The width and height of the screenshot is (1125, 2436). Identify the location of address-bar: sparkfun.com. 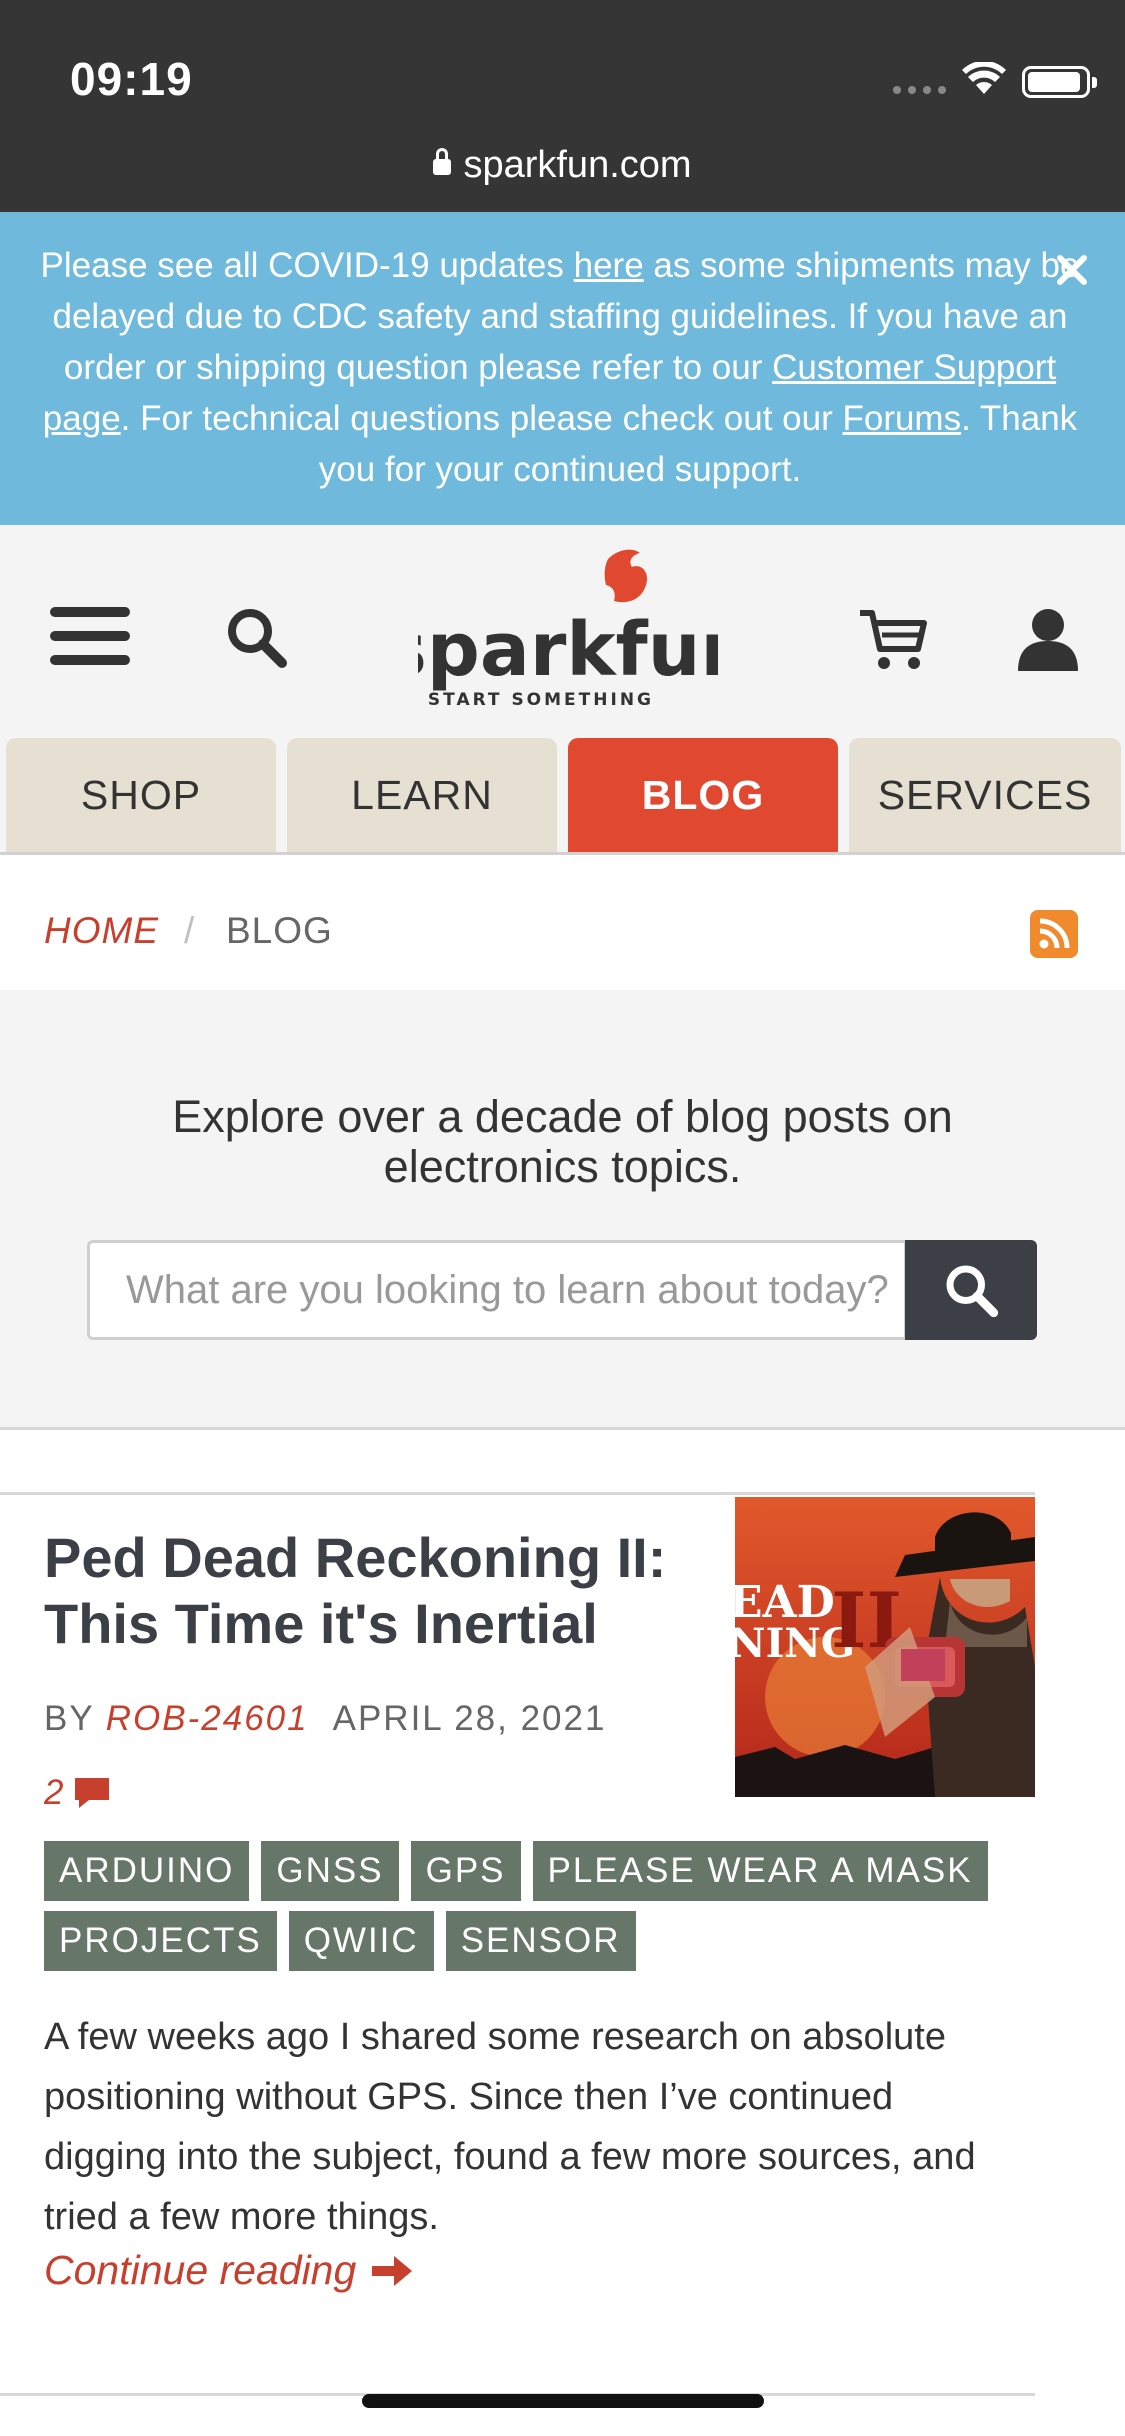
(562, 165).